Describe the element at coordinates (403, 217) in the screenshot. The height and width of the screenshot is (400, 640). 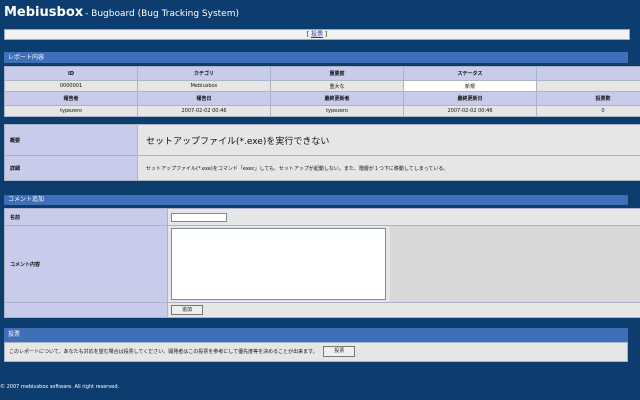
I see `name-cell` at that location.